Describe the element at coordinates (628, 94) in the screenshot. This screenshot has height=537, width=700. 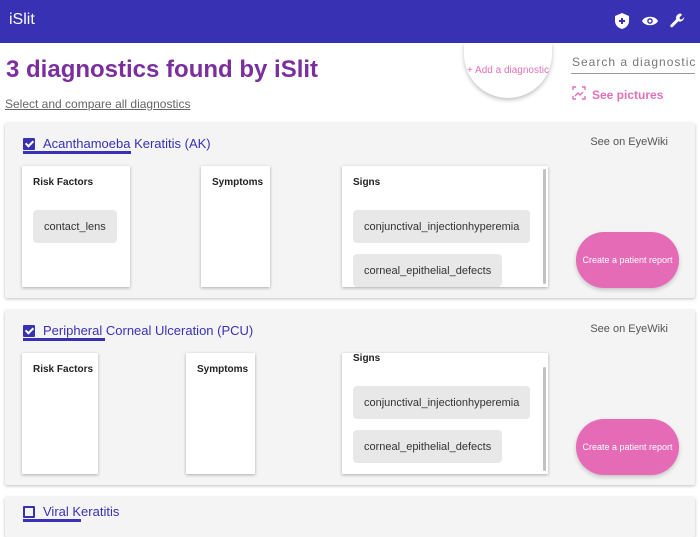
I see `see-pictures-label: See pictures` at that location.